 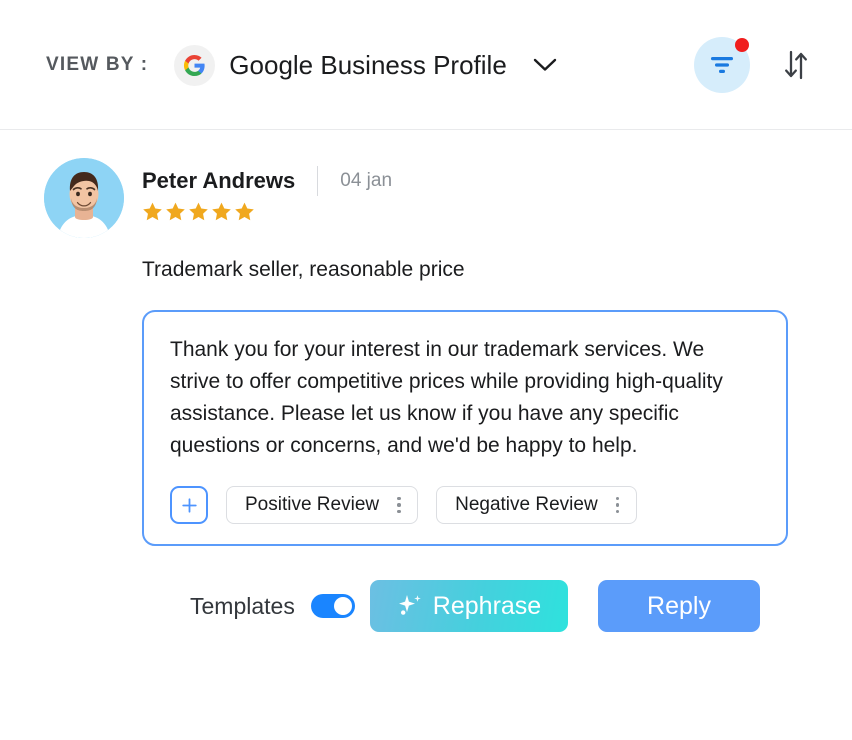 What do you see at coordinates (318, 181) in the screenshot?
I see `meta-divider` at bounding box center [318, 181].